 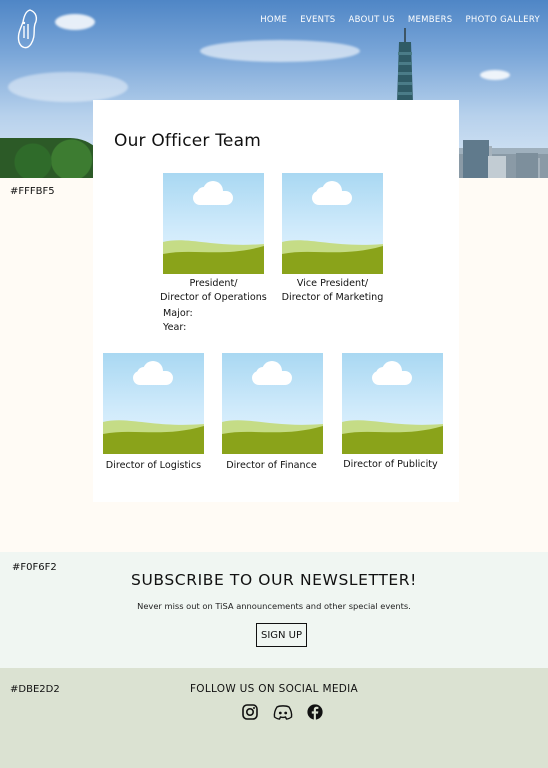 What do you see at coordinates (153, 403) in the screenshot?
I see `officer-photo-logistics` at bounding box center [153, 403].